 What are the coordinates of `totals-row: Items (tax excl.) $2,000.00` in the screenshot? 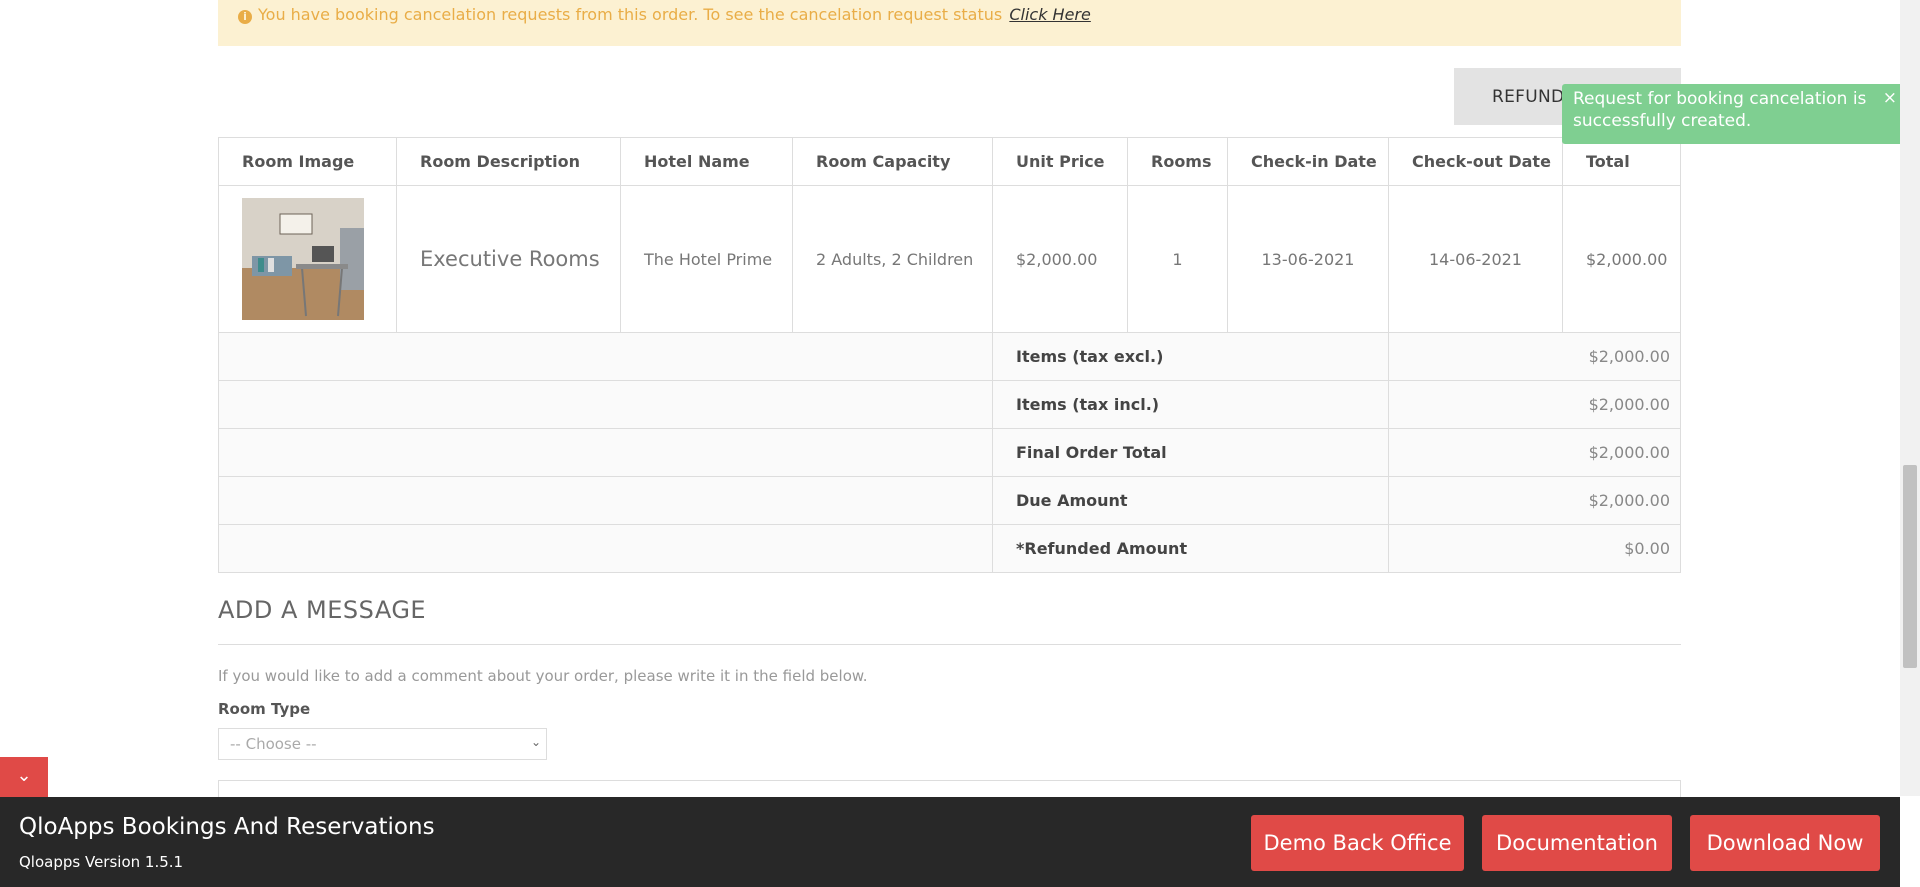 It's located at (949, 356).